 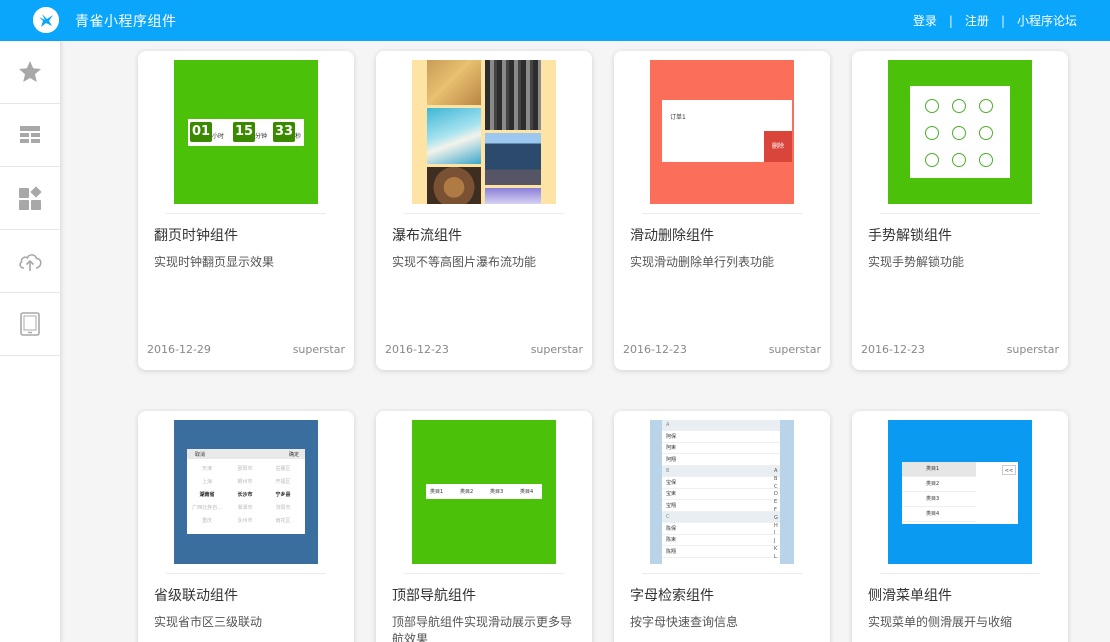 I want to click on index-list-item: 阿翔, so click(x=721, y=460).